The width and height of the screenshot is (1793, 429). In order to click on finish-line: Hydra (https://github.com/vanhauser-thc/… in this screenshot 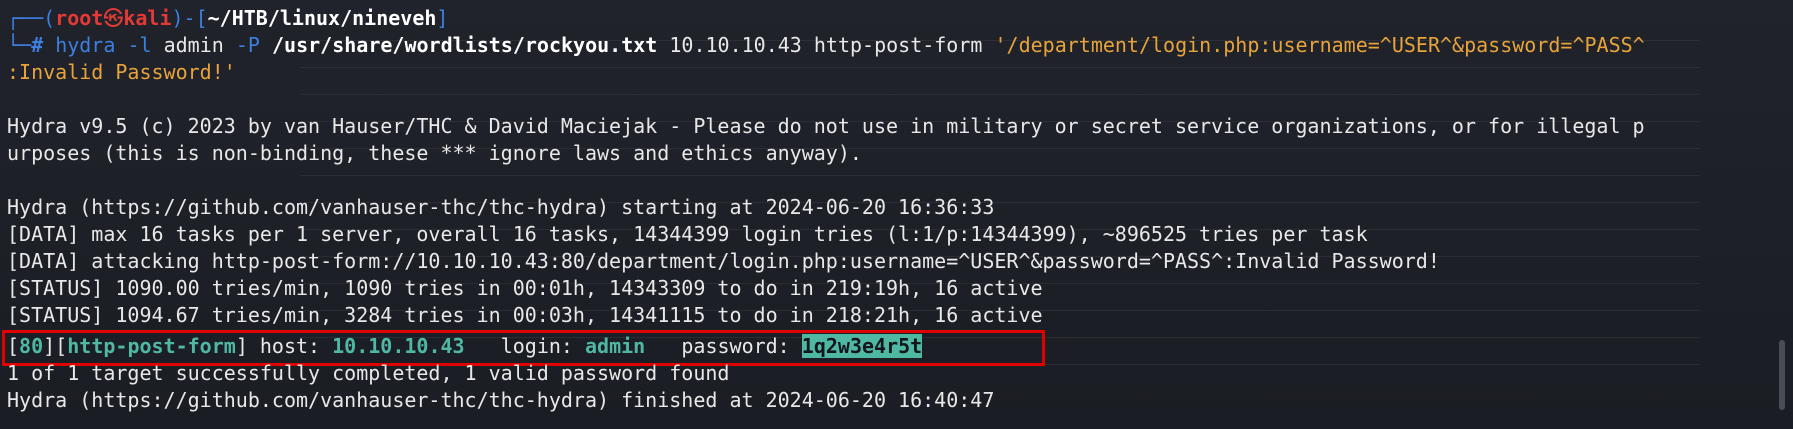, I will do `click(501, 400)`.